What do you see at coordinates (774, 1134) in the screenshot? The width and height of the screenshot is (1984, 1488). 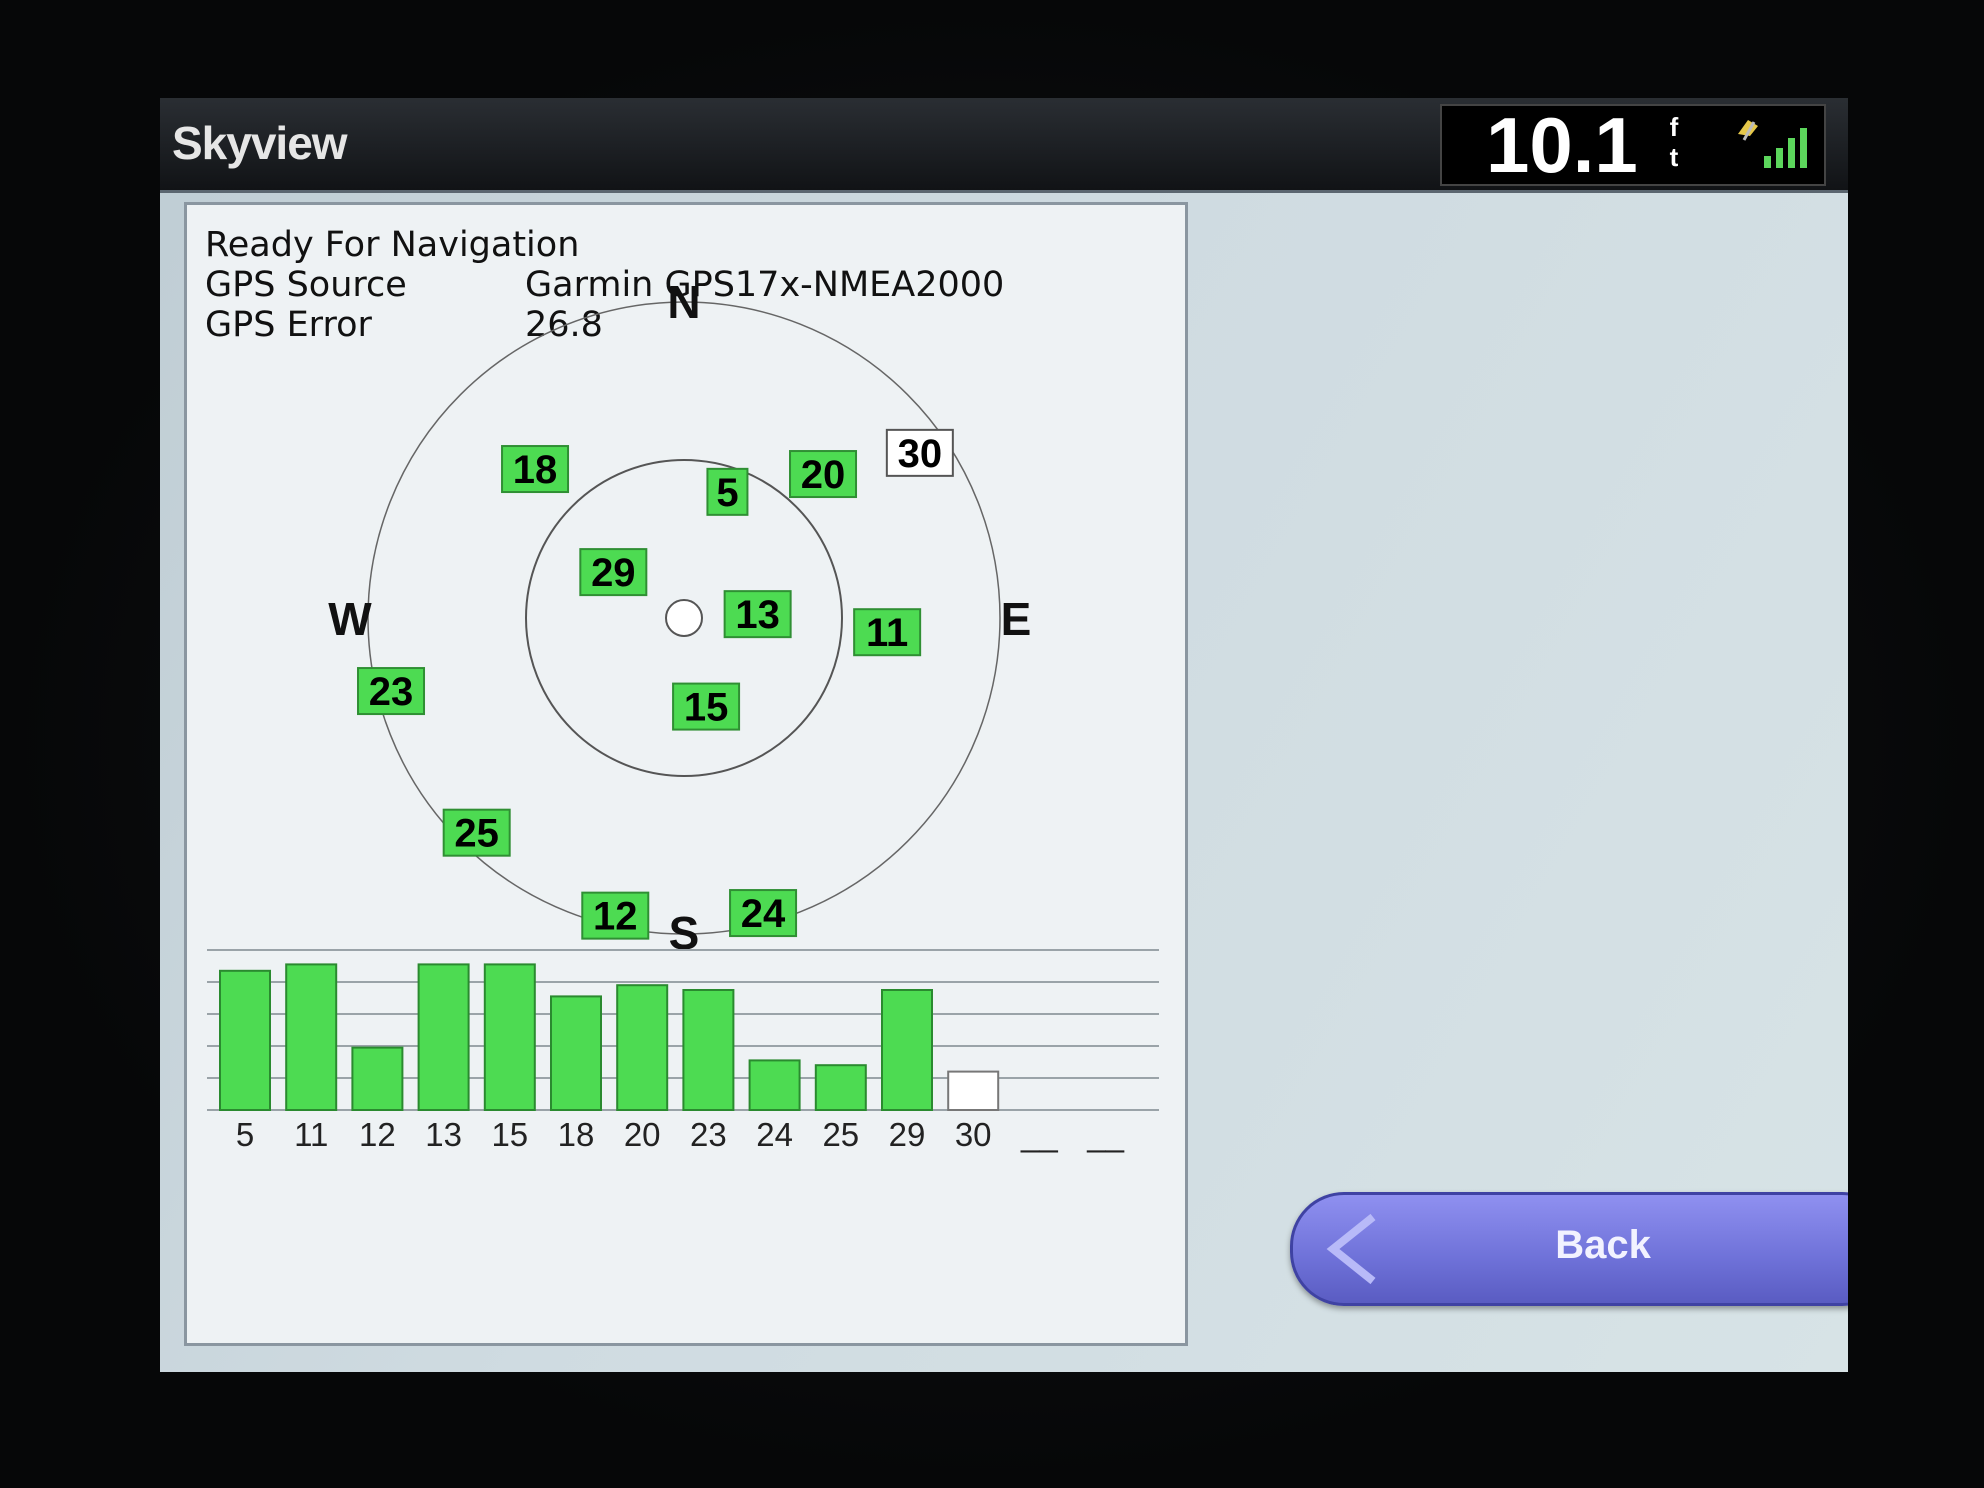 I see `signal-bar-label: 24` at bounding box center [774, 1134].